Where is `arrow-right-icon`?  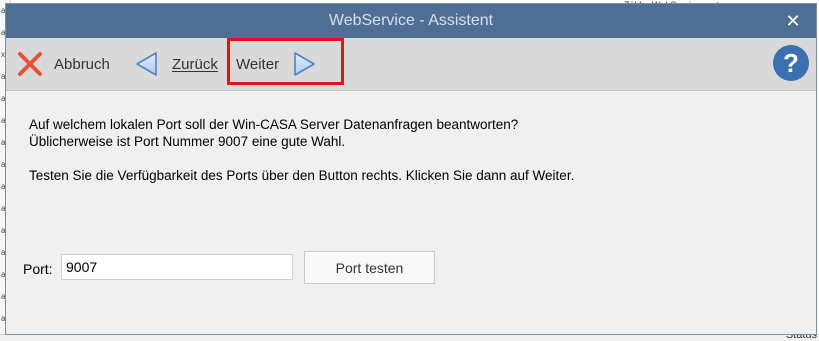 arrow-right-icon is located at coordinates (304, 64).